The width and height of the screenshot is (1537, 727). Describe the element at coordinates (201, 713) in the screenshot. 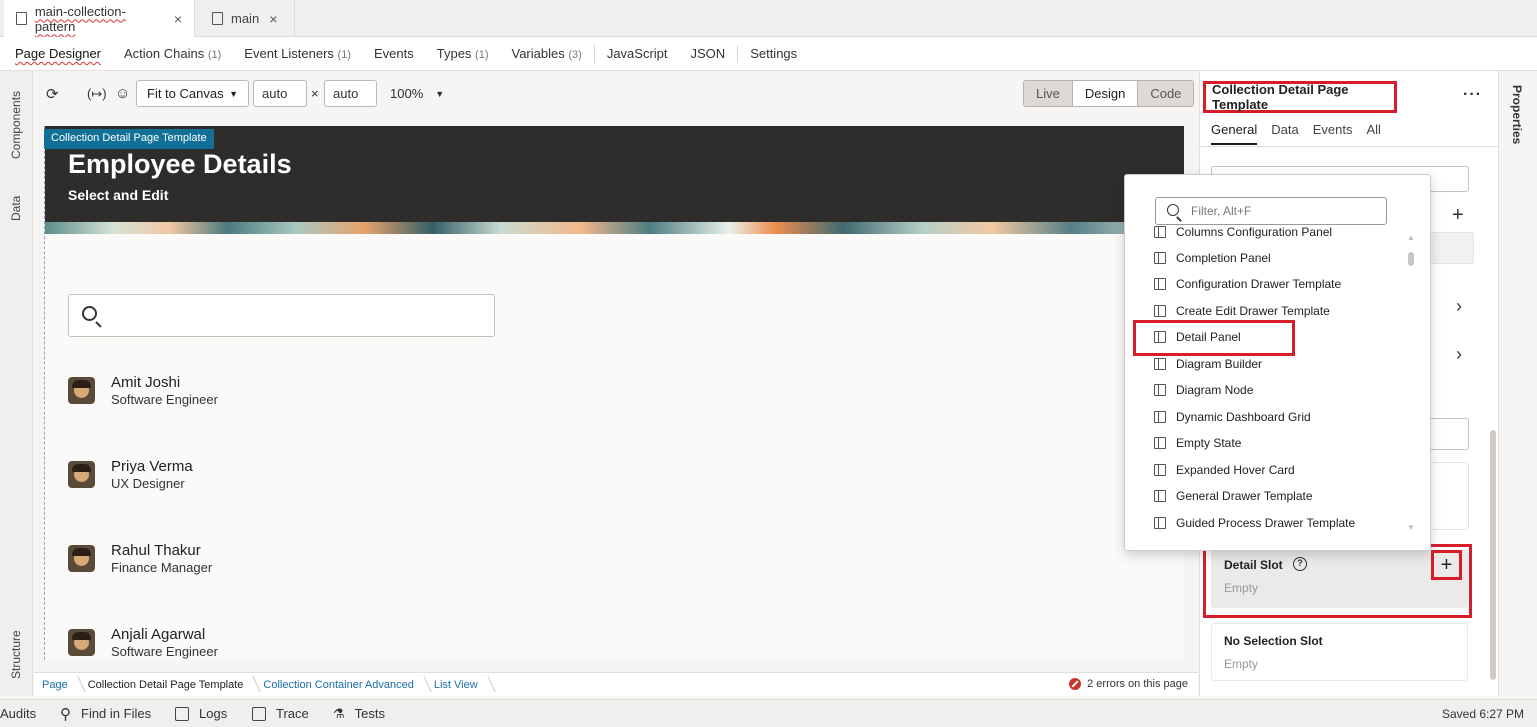

I see `logs-button: Logs` at that location.